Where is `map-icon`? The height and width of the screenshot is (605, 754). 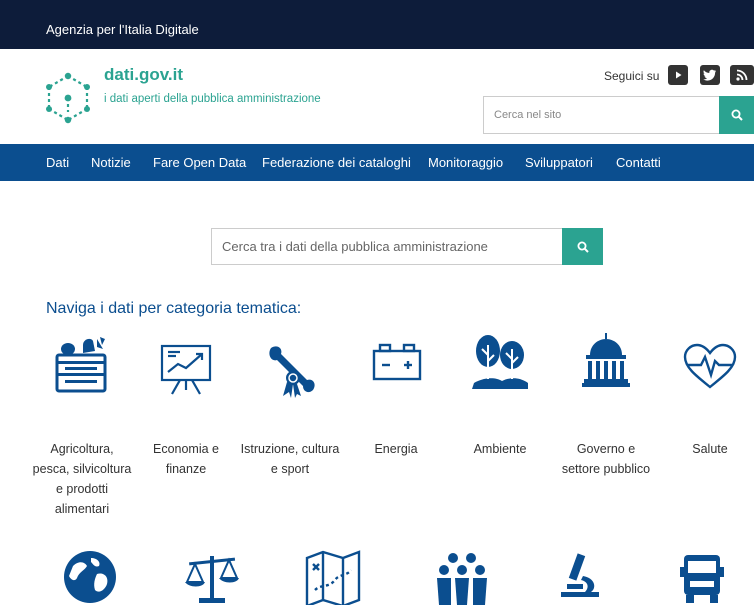 map-icon is located at coordinates (333, 577).